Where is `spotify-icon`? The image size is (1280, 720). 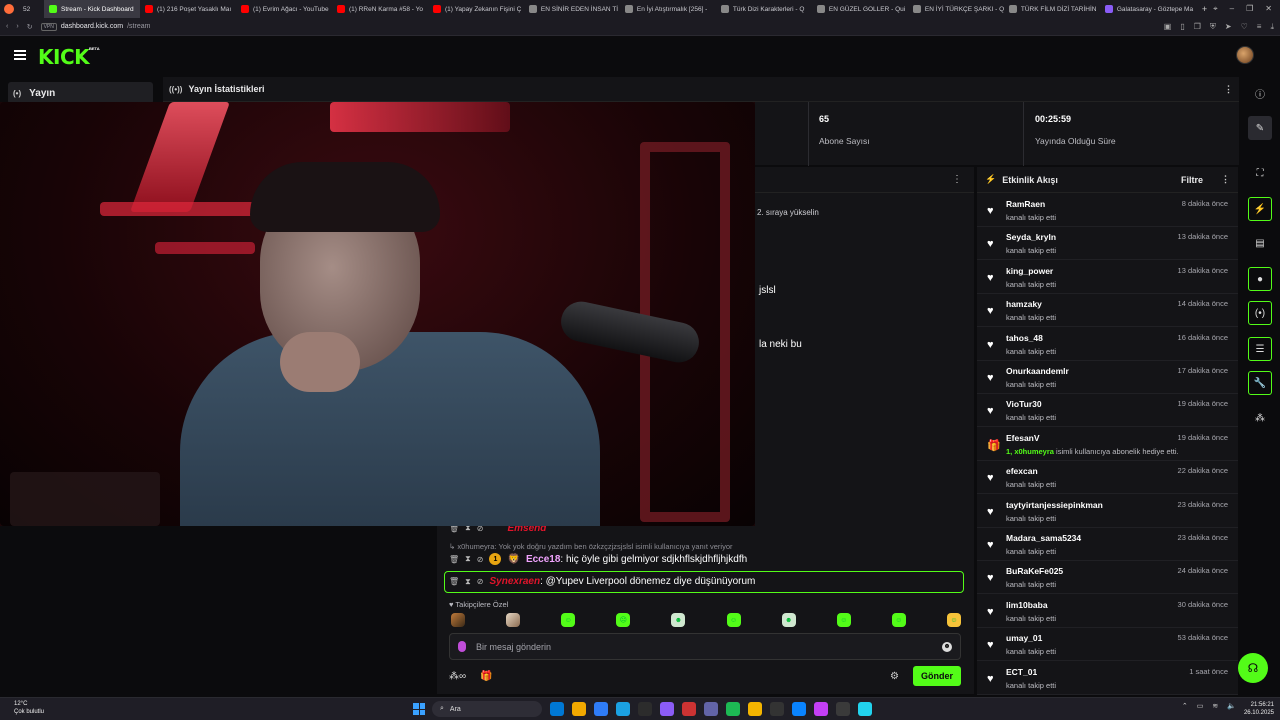 spotify-icon is located at coordinates (733, 709).